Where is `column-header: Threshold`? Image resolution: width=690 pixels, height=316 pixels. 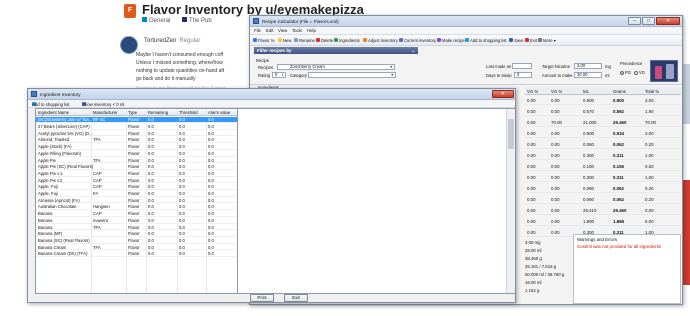 column-header: Threshold is located at coordinates (188, 112).